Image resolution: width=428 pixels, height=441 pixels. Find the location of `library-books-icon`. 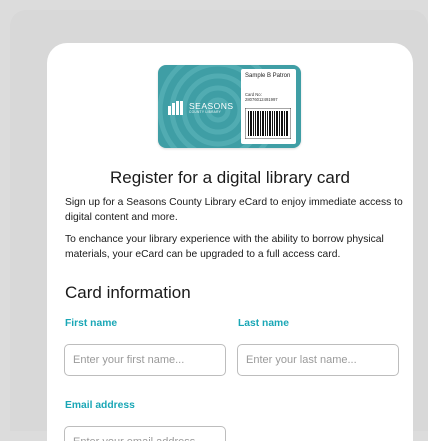

library-books-icon is located at coordinates (175, 108).